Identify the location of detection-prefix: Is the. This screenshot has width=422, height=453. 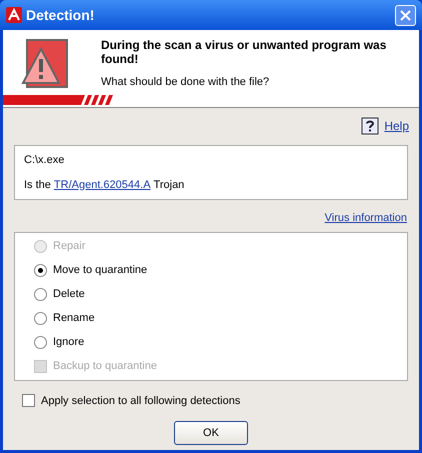
(37, 185).